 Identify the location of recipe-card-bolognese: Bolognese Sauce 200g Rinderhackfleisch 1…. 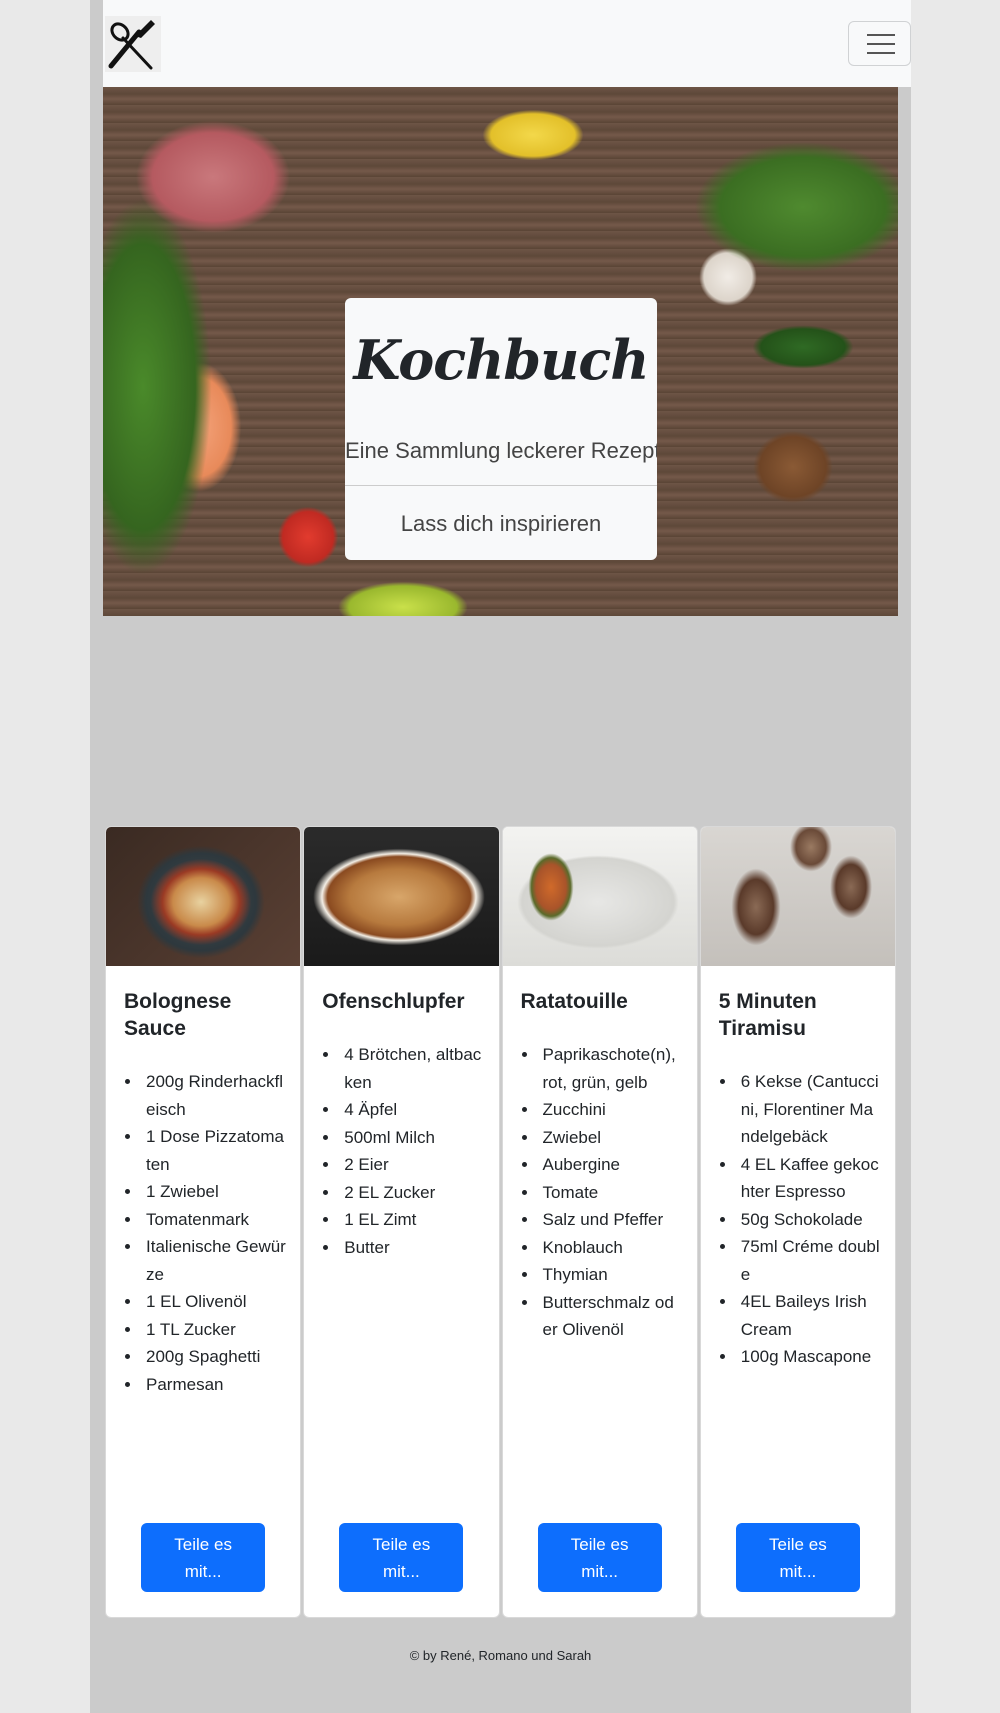
(203, 1222).